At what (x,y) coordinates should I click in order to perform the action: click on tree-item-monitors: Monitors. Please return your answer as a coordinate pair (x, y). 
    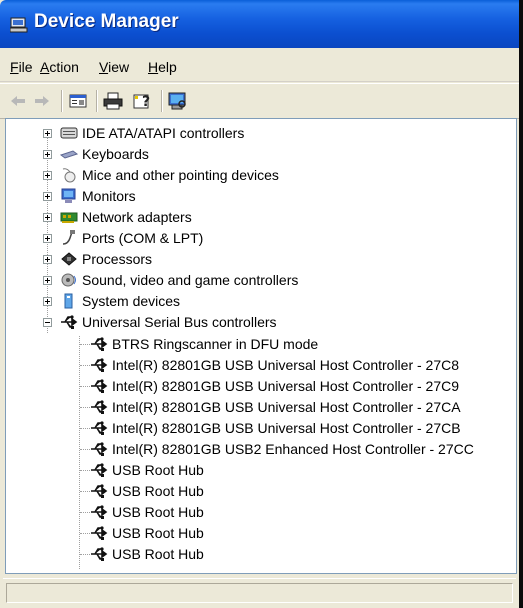
    Looking at the image, I should click on (89, 196).